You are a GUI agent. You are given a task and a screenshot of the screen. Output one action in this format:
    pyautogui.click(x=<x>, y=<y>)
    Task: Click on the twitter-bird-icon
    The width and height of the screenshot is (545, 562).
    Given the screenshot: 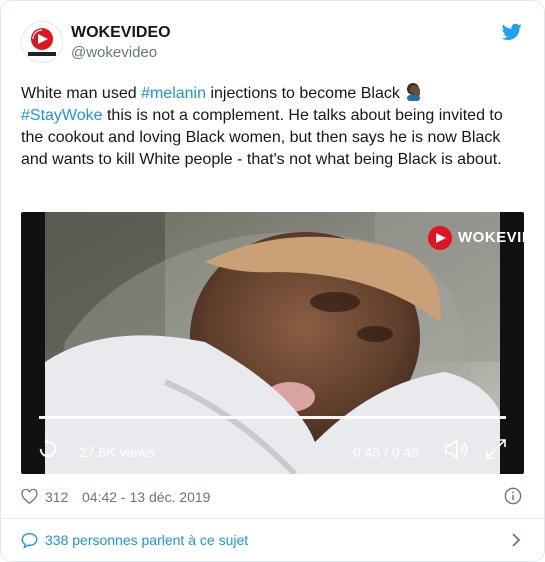 What is the action you would take?
    pyautogui.click(x=512, y=32)
    